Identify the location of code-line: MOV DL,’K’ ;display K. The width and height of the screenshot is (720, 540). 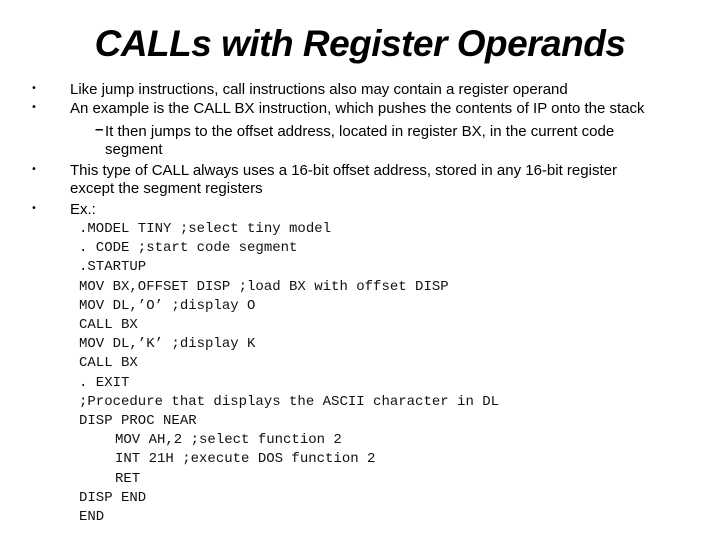
(167, 344).